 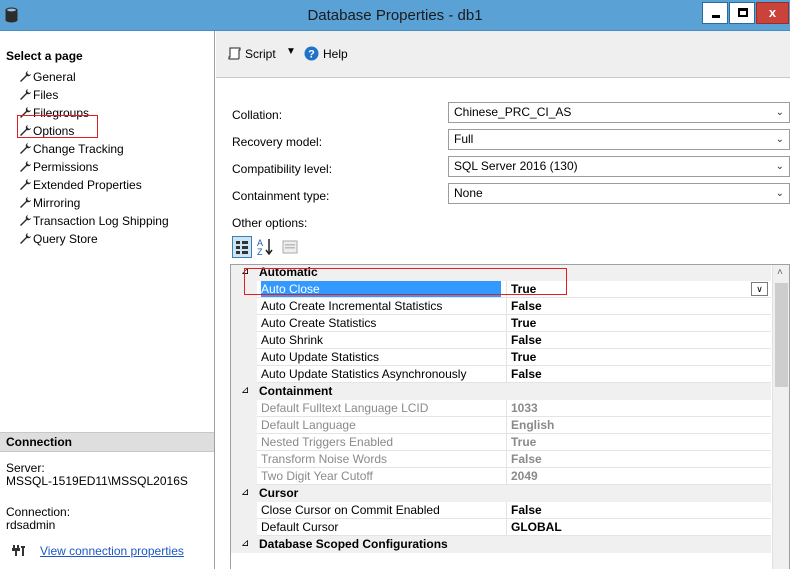 What do you see at coordinates (759, 289) in the screenshot?
I see `value-dropdown-icon: ∨` at bounding box center [759, 289].